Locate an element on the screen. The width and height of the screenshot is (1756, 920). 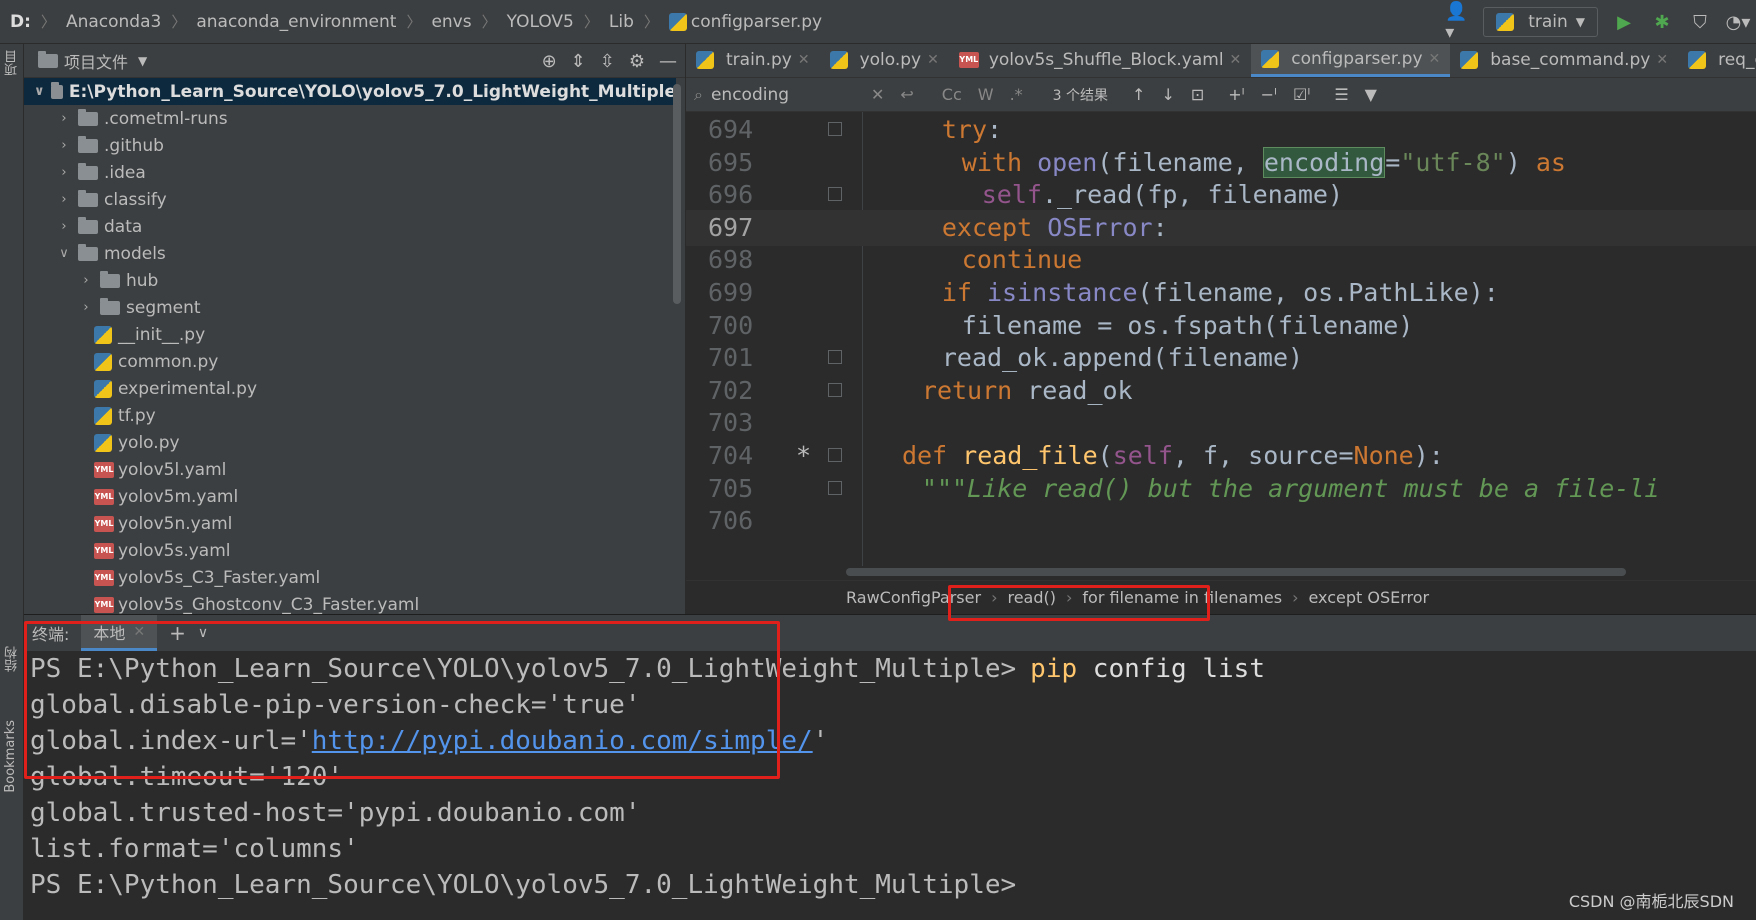
tree-item: › .idea is located at coordinates (350, 172).